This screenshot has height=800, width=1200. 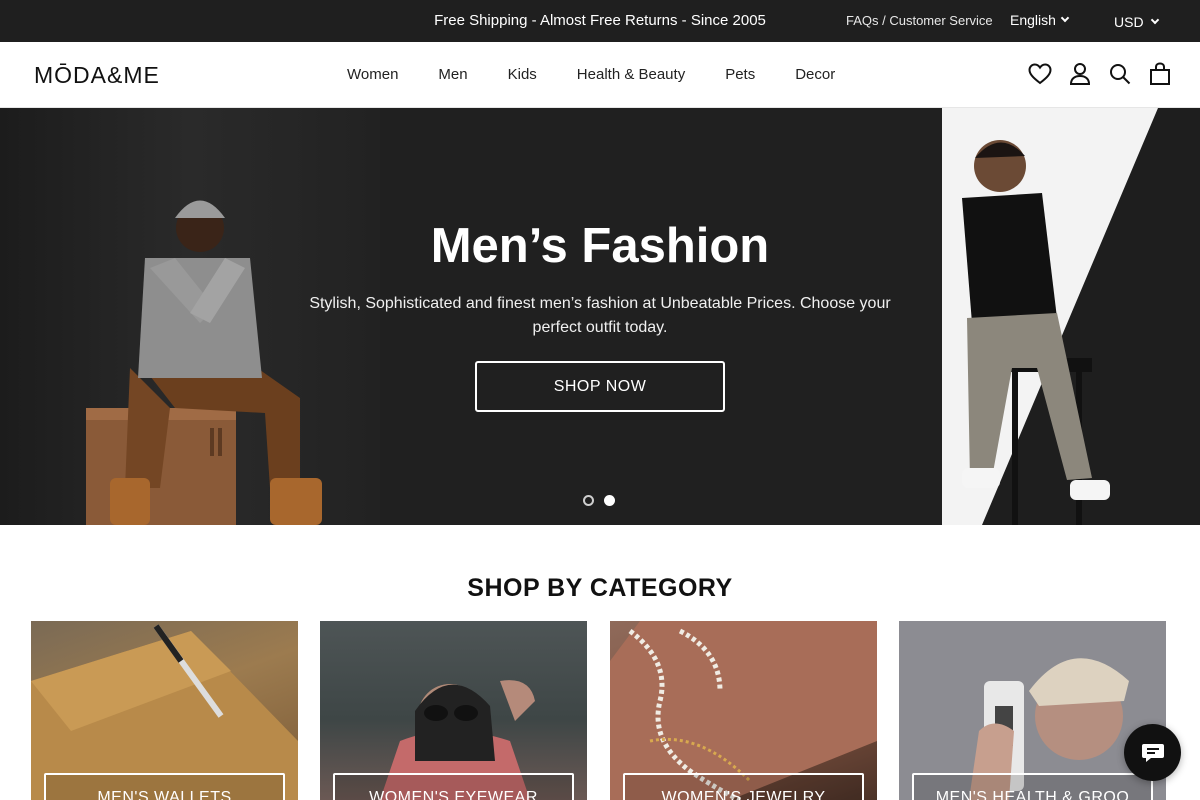 What do you see at coordinates (1129, 22) in the screenshot?
I see `currency-label: USD` at bounding box center [1129, 22].